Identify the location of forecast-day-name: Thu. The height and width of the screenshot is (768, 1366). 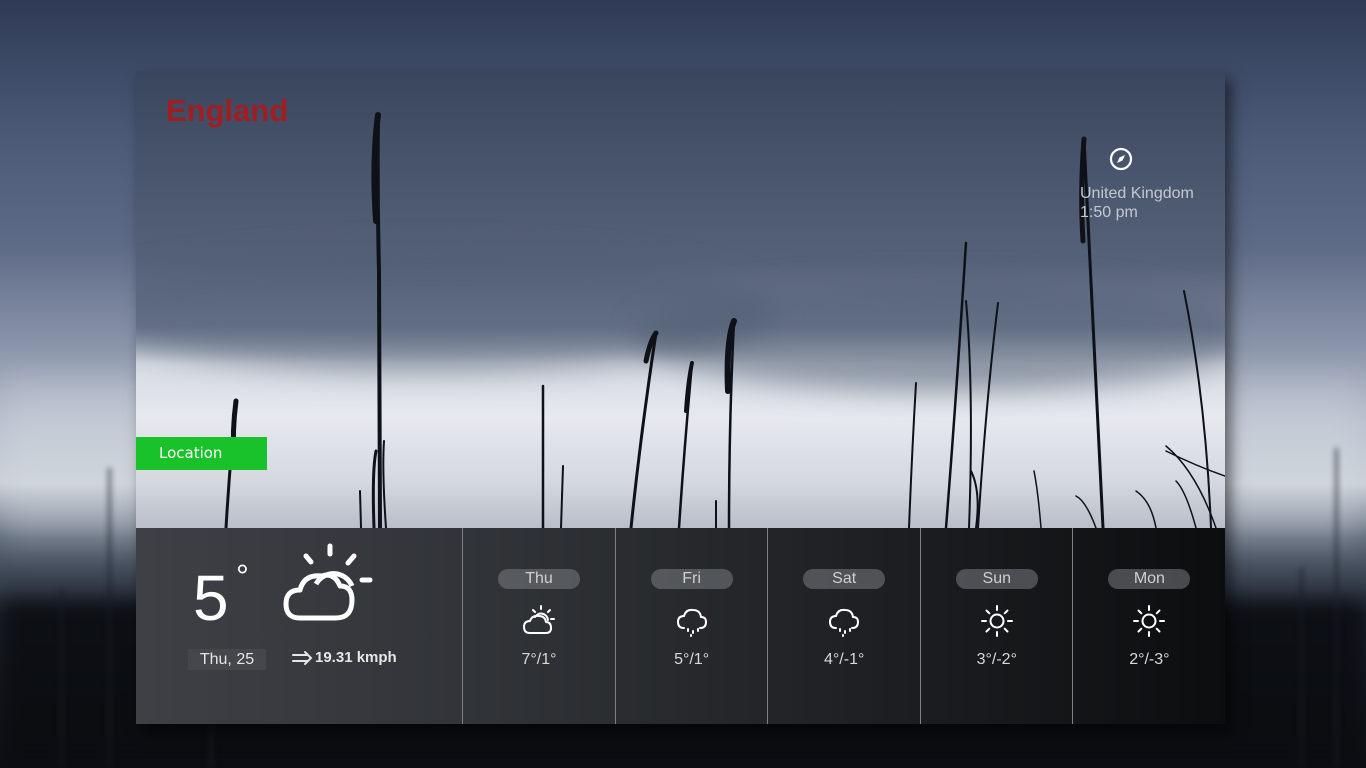
(539, 579).